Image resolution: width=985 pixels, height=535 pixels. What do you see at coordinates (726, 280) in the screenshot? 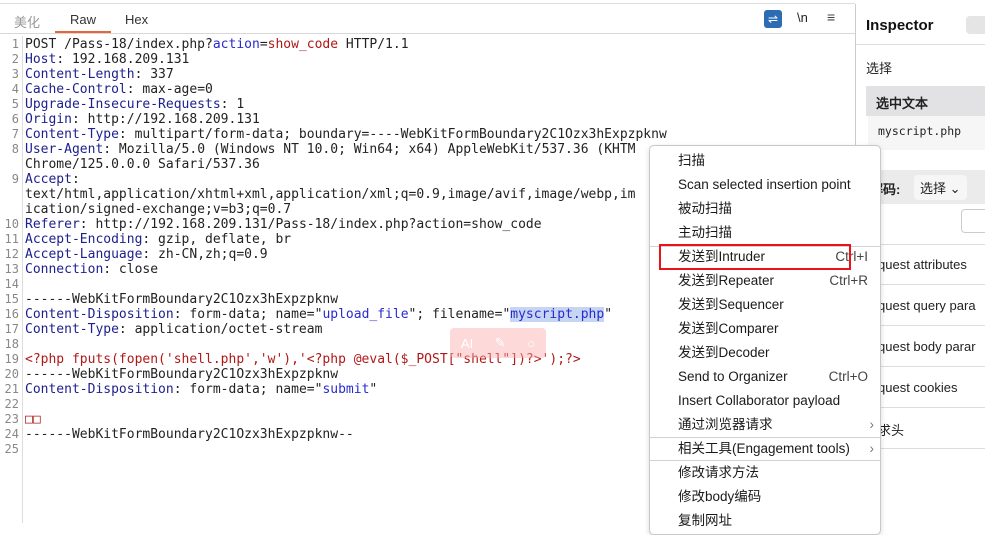
I see `menu-item-label: 发送到Repeater` at bounding box center [726, 280].